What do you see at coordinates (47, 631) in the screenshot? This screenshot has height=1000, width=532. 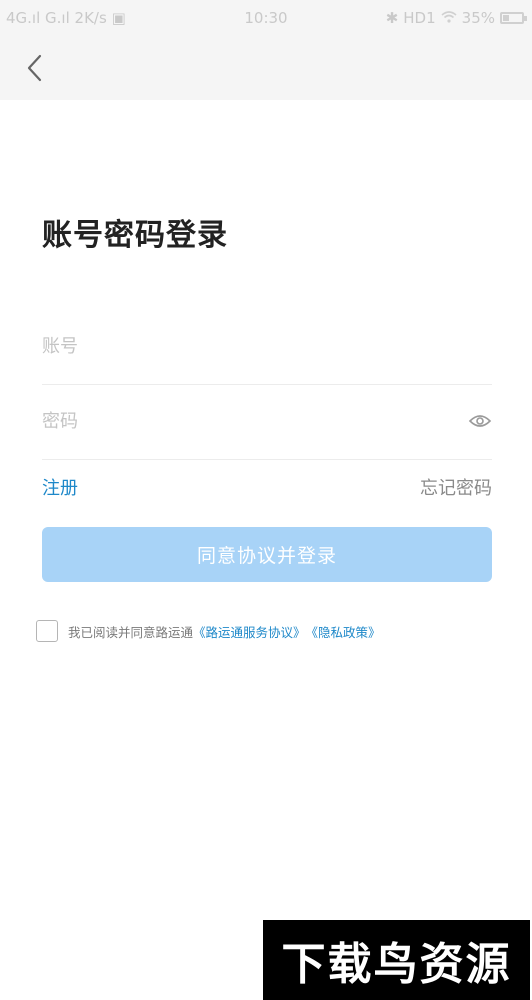 I see `agreement-checkbox` at bounding box center [47, 631].